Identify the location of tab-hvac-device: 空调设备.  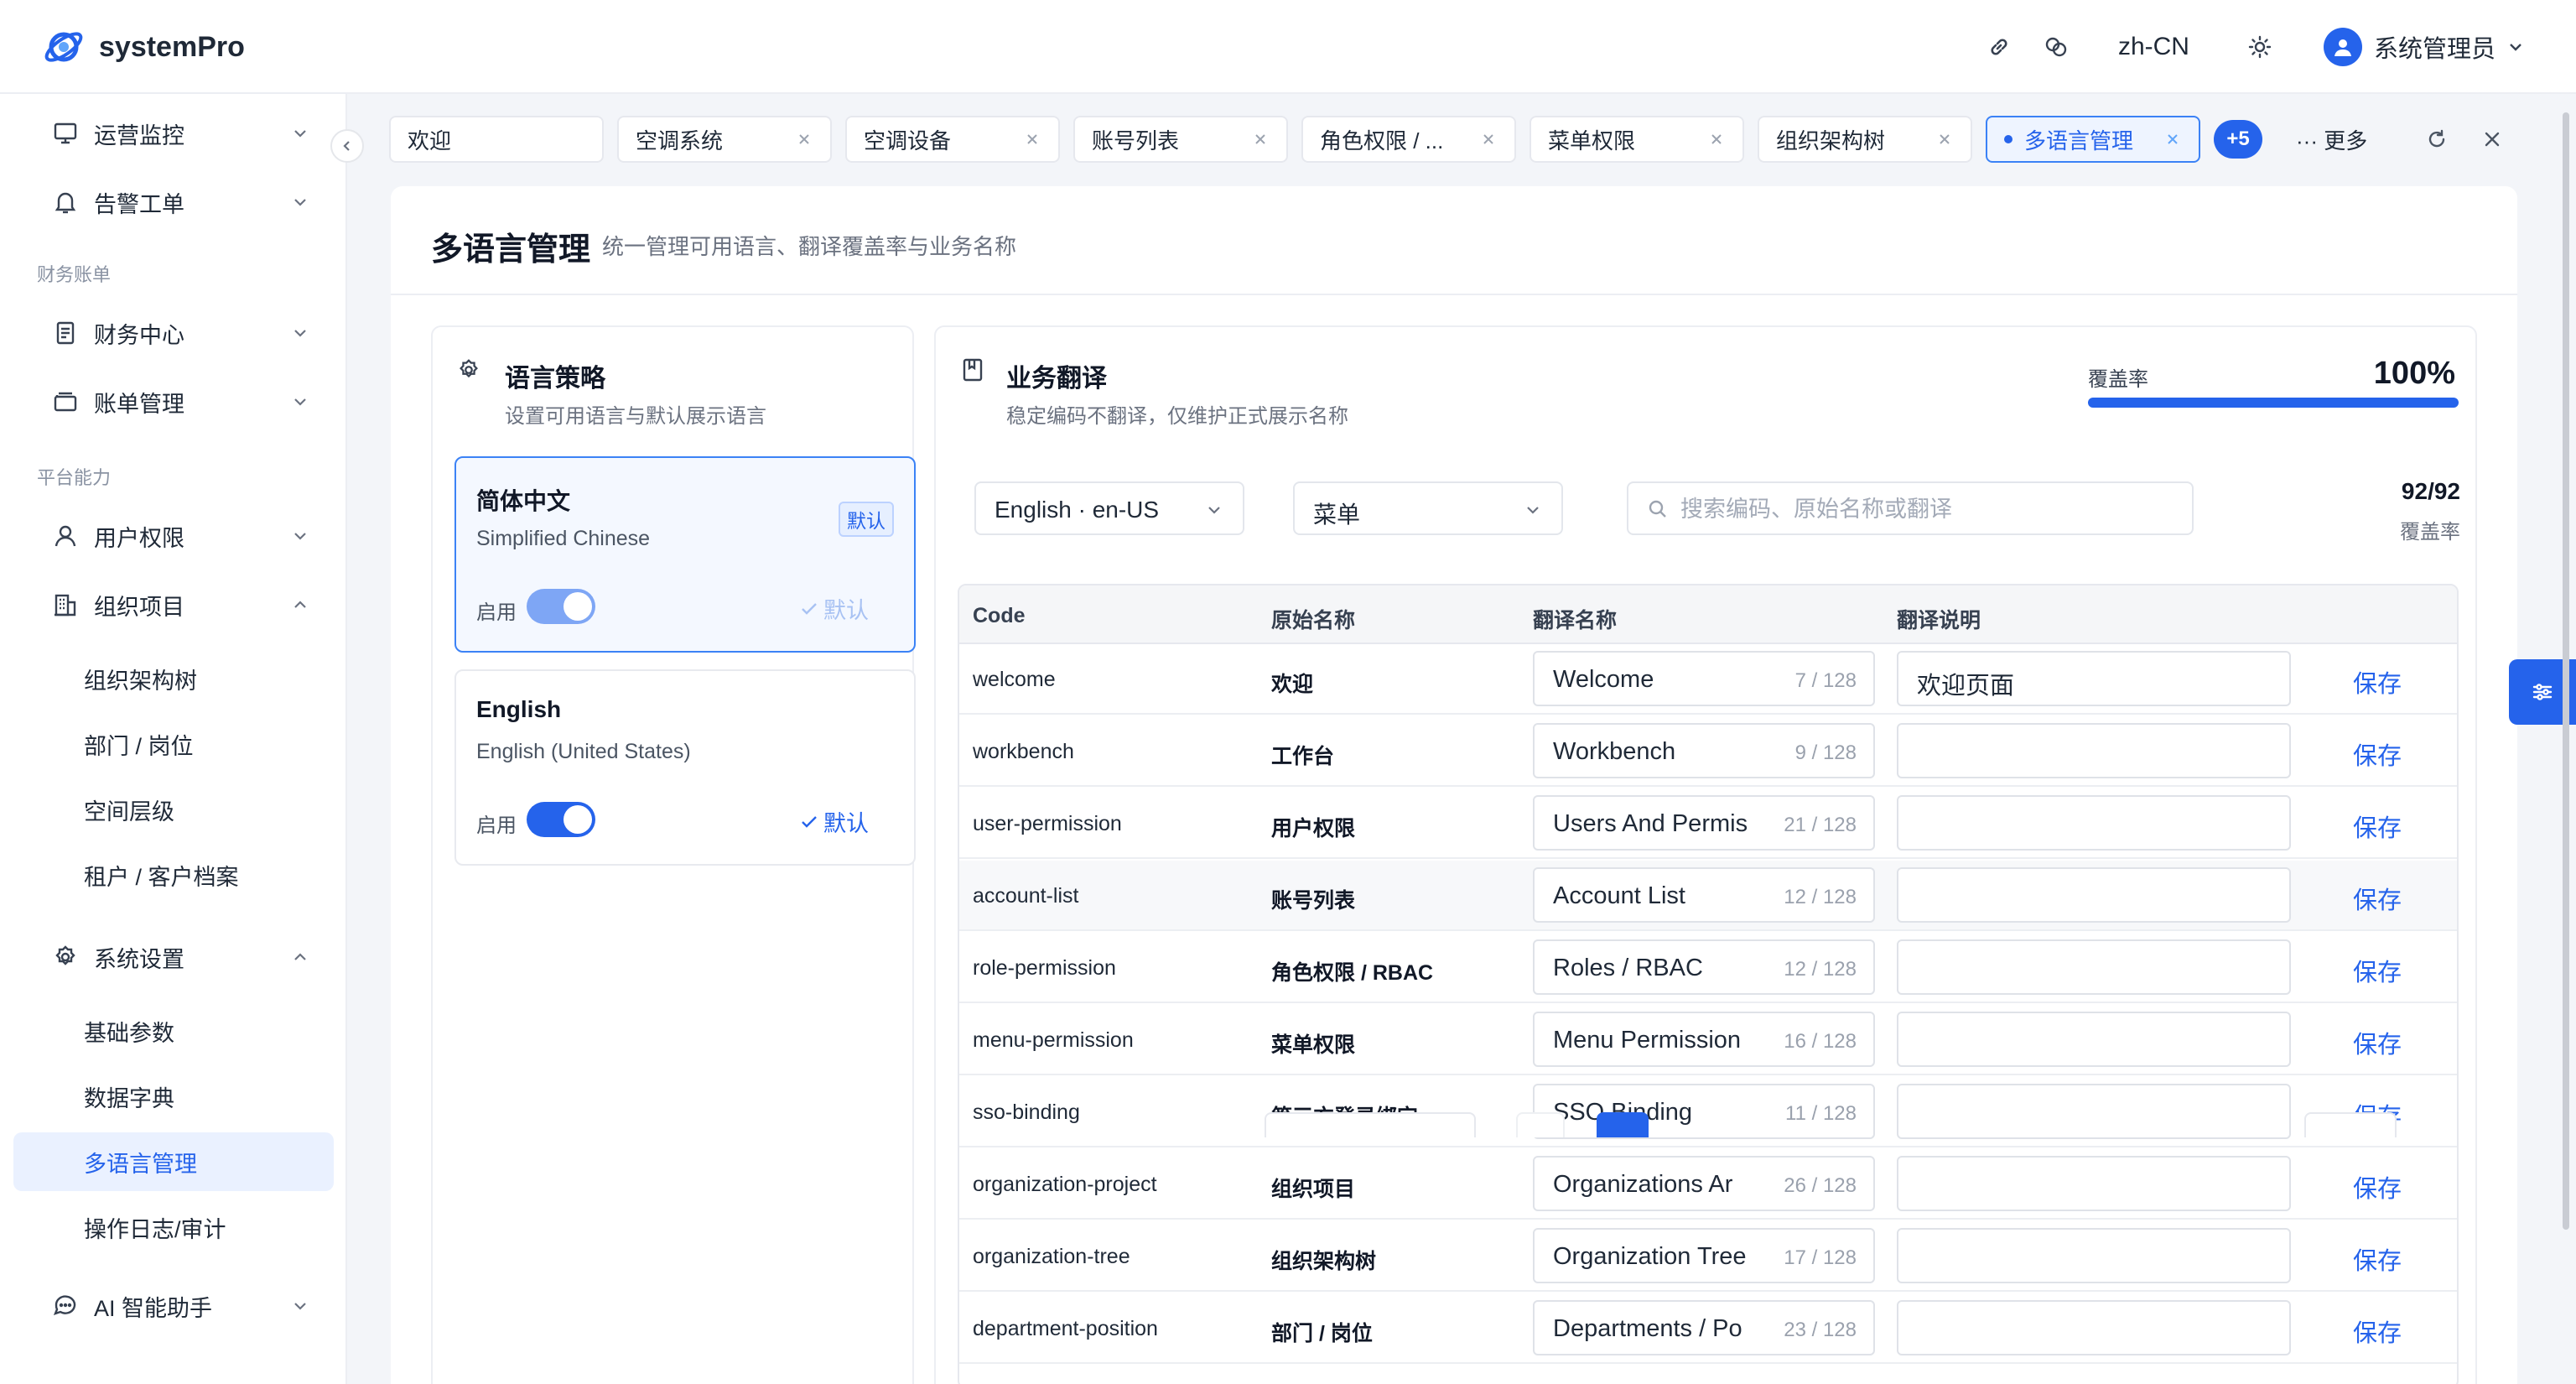
(952, 139).